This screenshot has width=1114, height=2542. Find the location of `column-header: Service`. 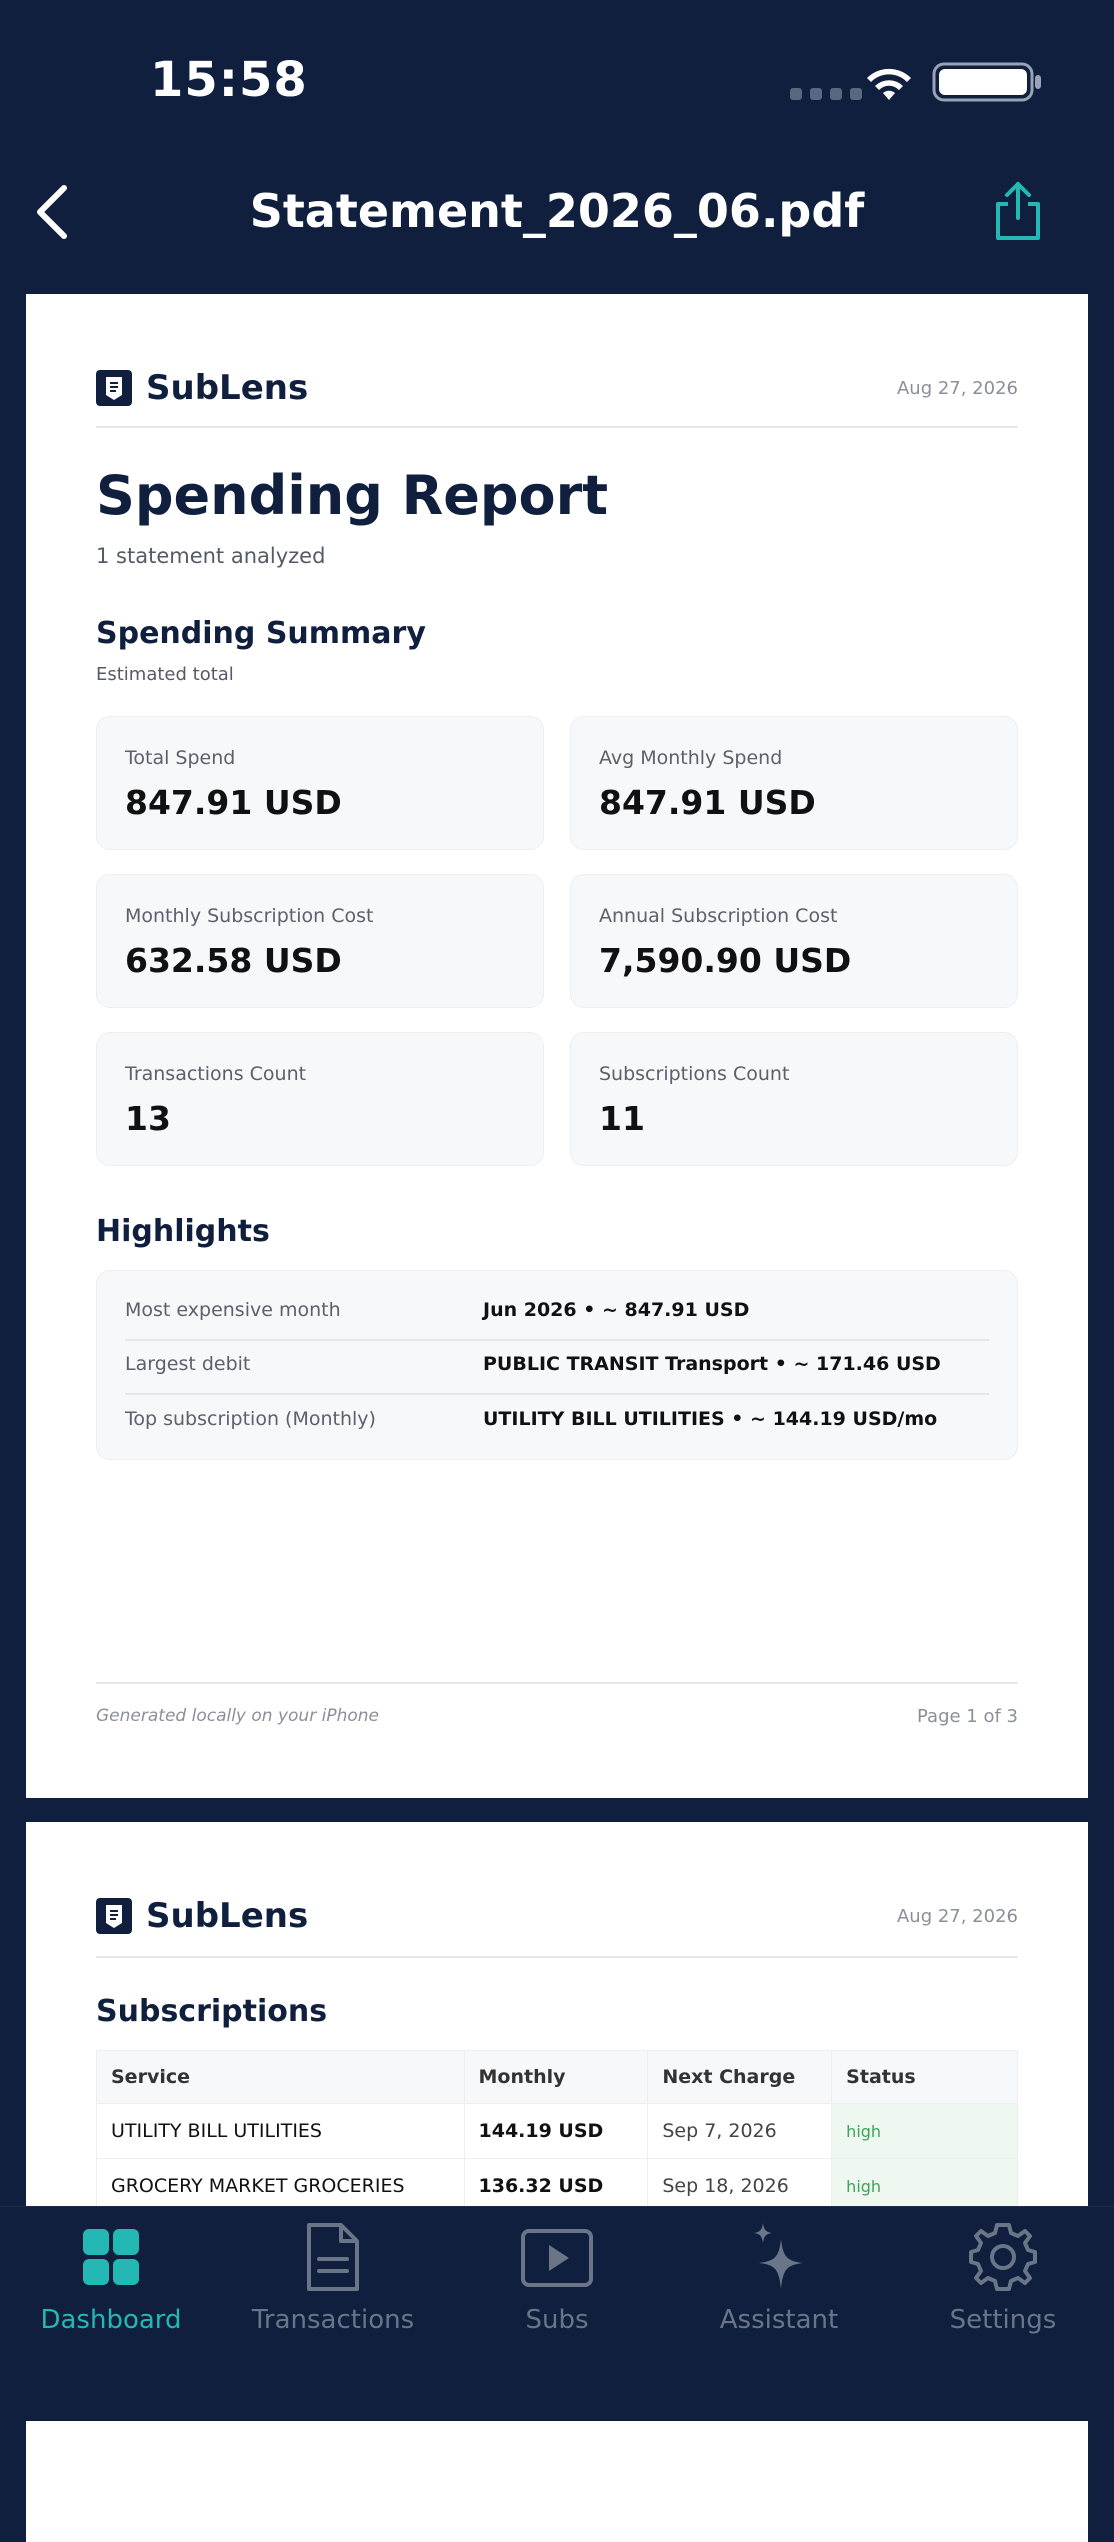

column-header: Service is located at coordinates (280, 2077).